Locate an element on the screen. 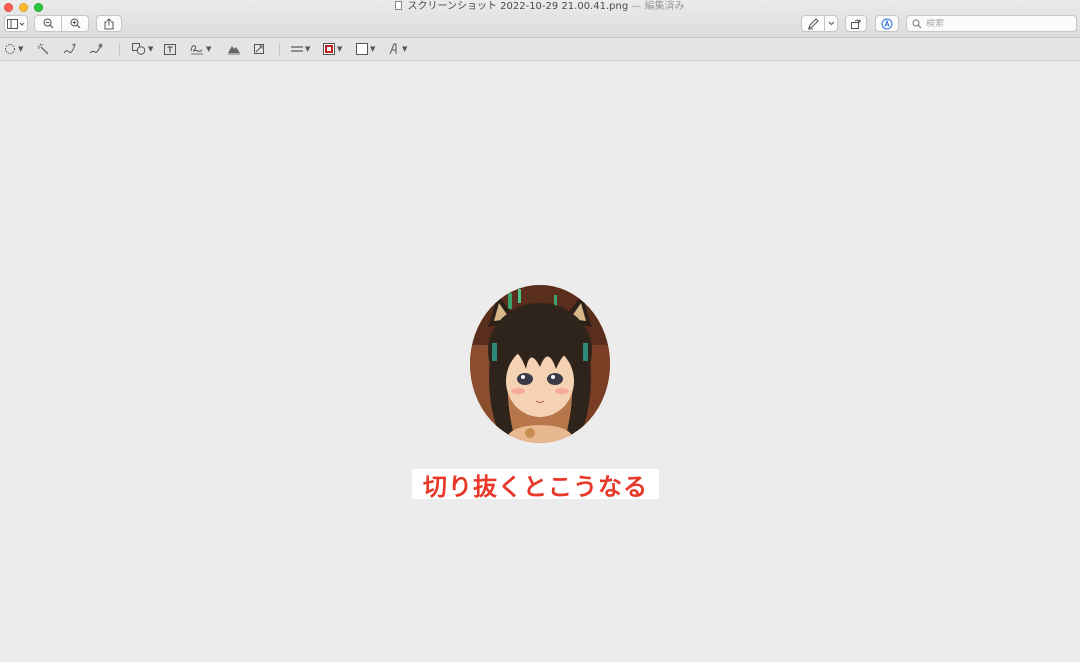 Image resolution: width=1080 pixels, height=662 pixels. sketch-tool is located at coordinates (70, 49).